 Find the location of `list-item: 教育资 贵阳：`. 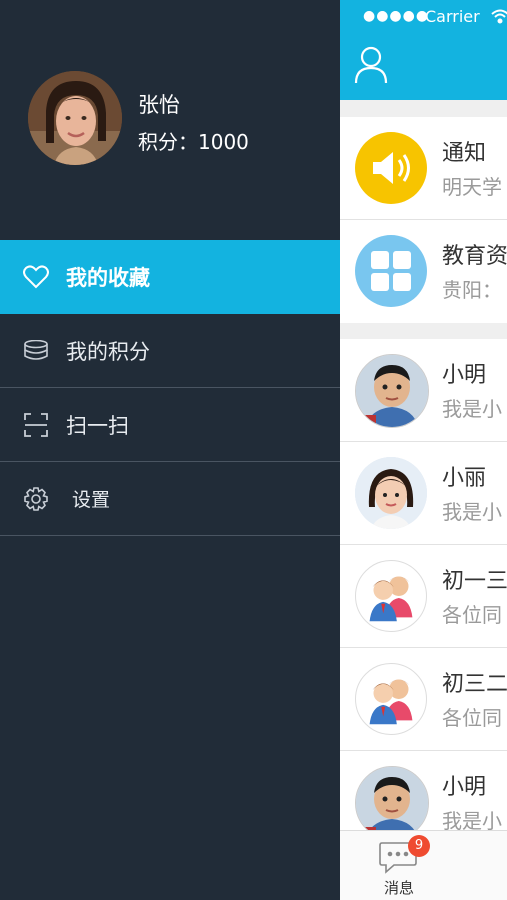

list-item: 教育资 贵阳： is located at coordinates (423, 271).